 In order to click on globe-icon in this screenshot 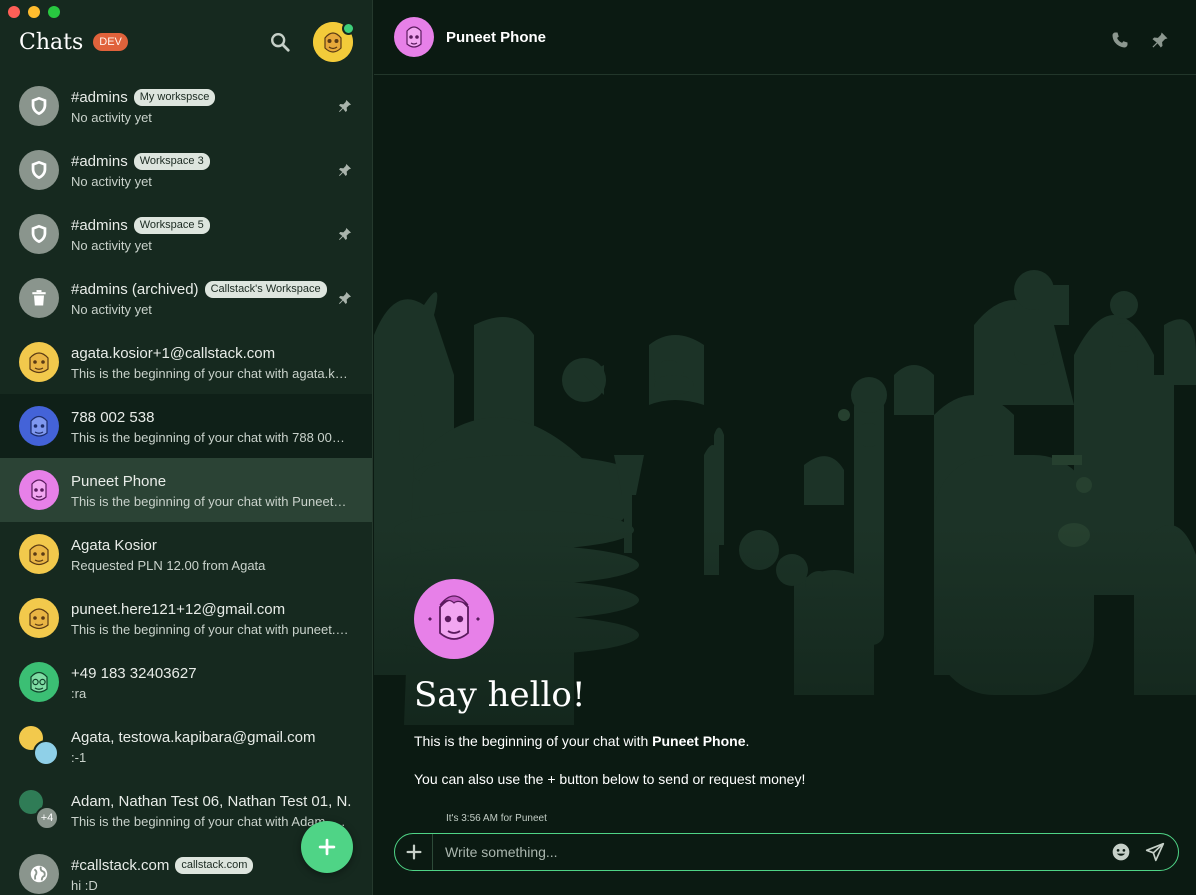, I will do `click(39, 874)`.